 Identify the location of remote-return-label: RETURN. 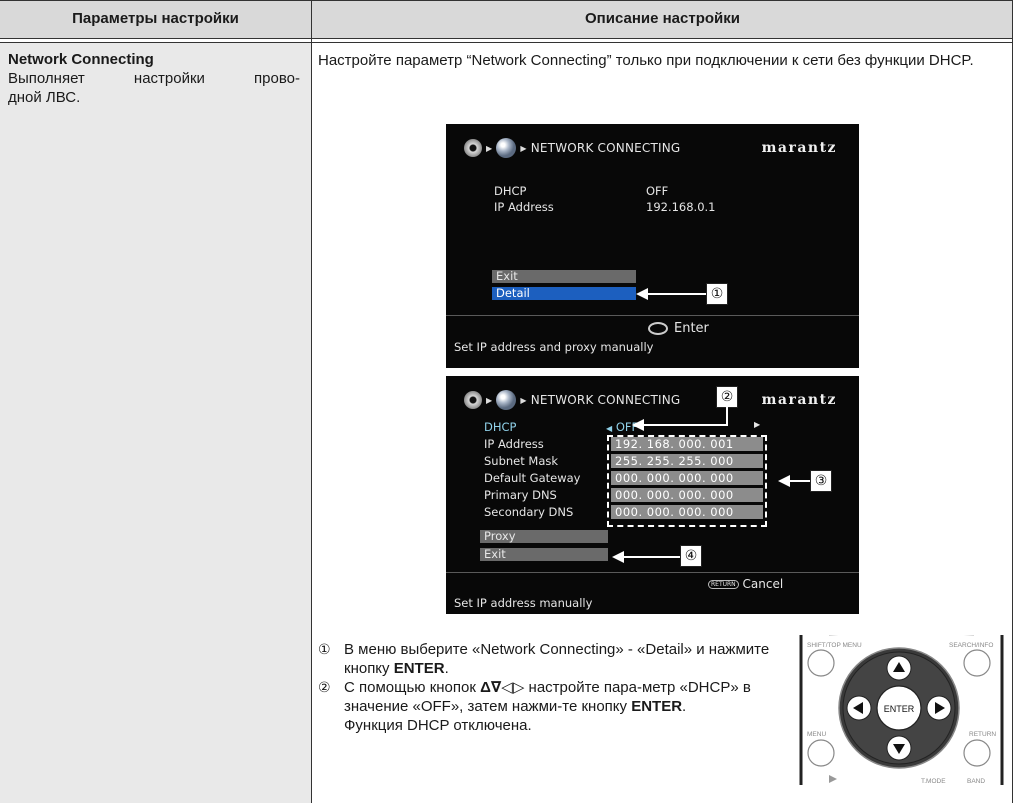
(982, 734).